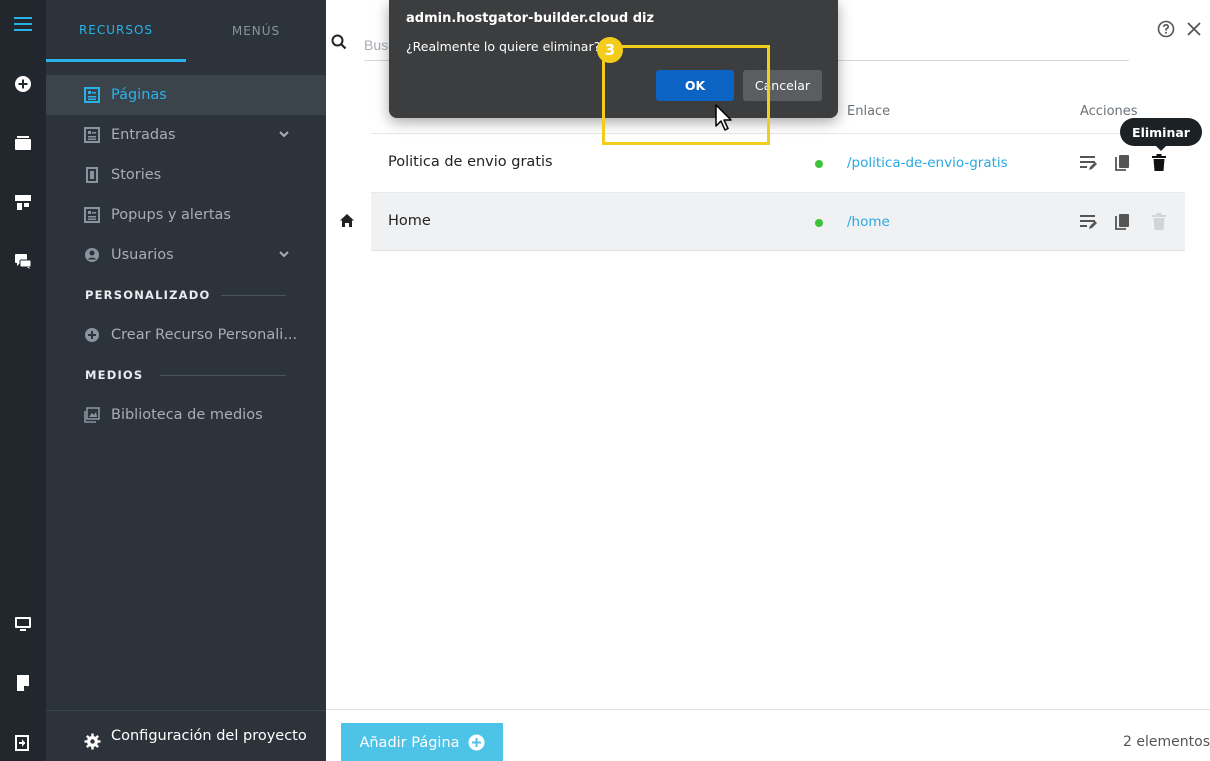 The image size is (1210, 761). I want to click on delete-tooltip: Eliminar, so click(1161, 134).